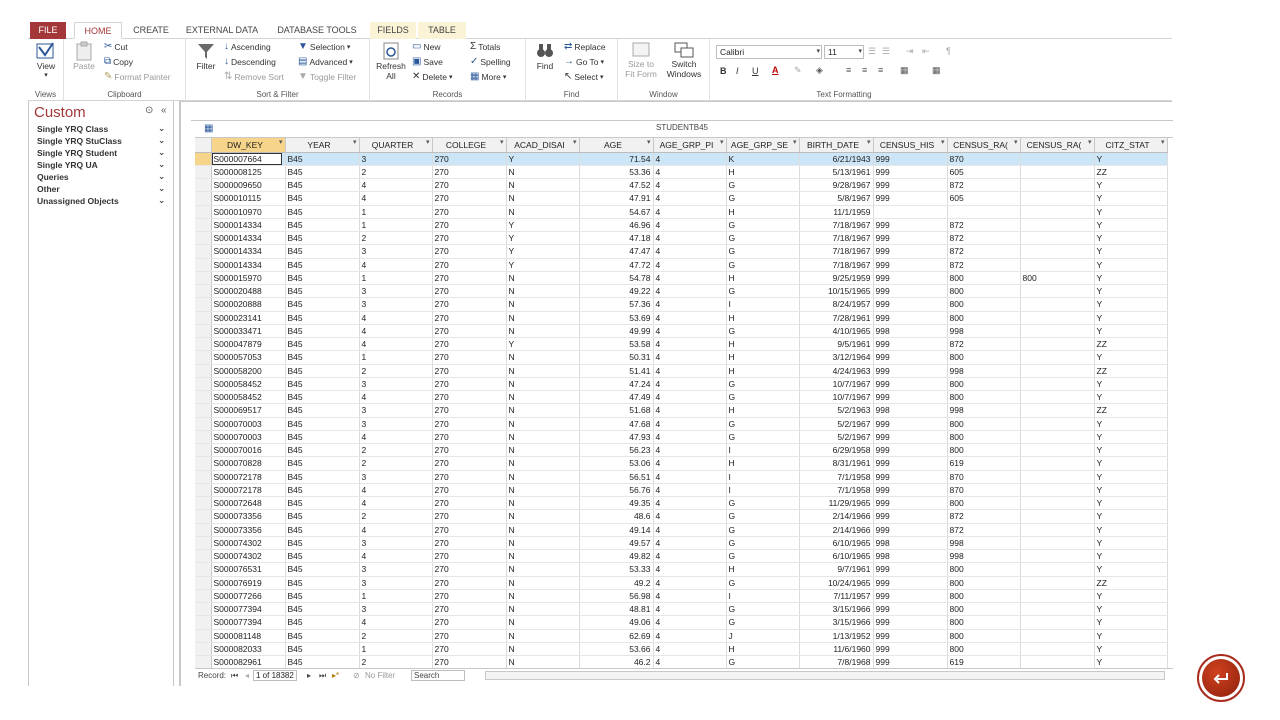 This screenshot has height=720, width=1280. Describe the element at coordinates (836, 556) in the screenshot. I see `table-cell: 6/10/1965` at that location.